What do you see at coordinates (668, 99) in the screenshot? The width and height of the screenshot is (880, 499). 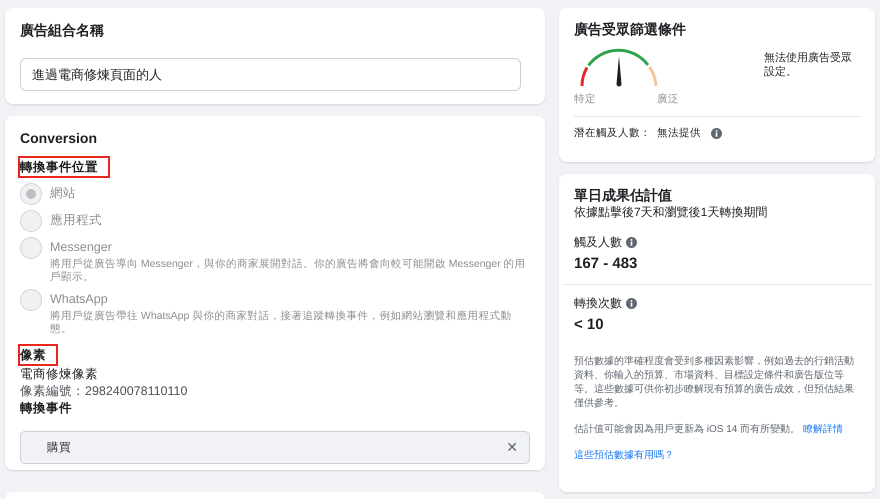 I see `gauge-label: 廣泛` at bounding box center [668, 99].